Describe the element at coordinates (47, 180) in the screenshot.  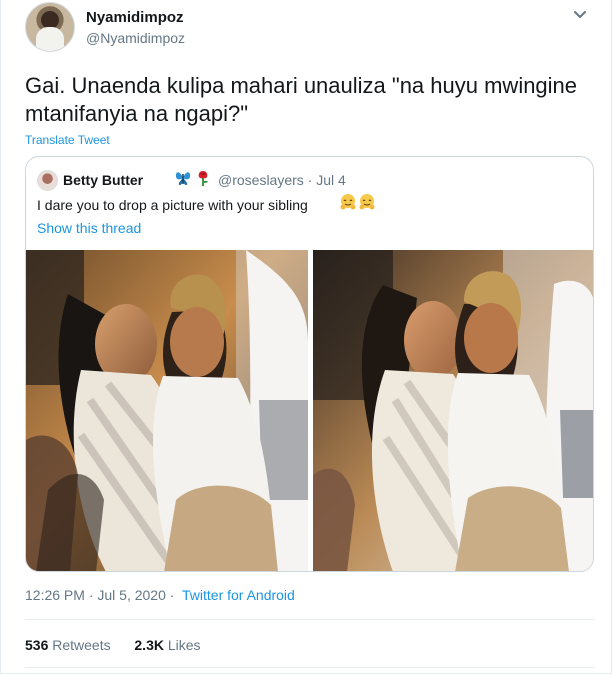
I see `quoted-author-avatar` at that location.